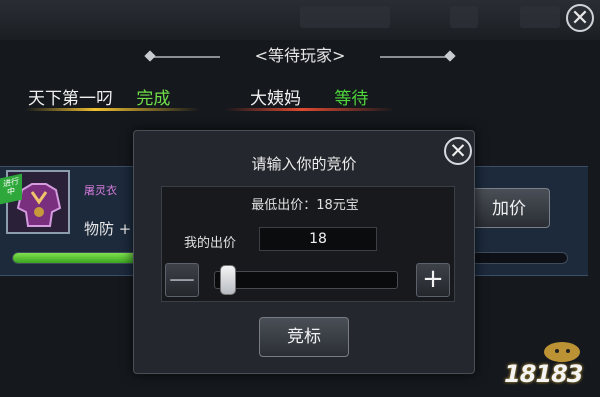 The image size is (600, 397). I want to click on submit-bid-button: 竞标, so click(304, 337).